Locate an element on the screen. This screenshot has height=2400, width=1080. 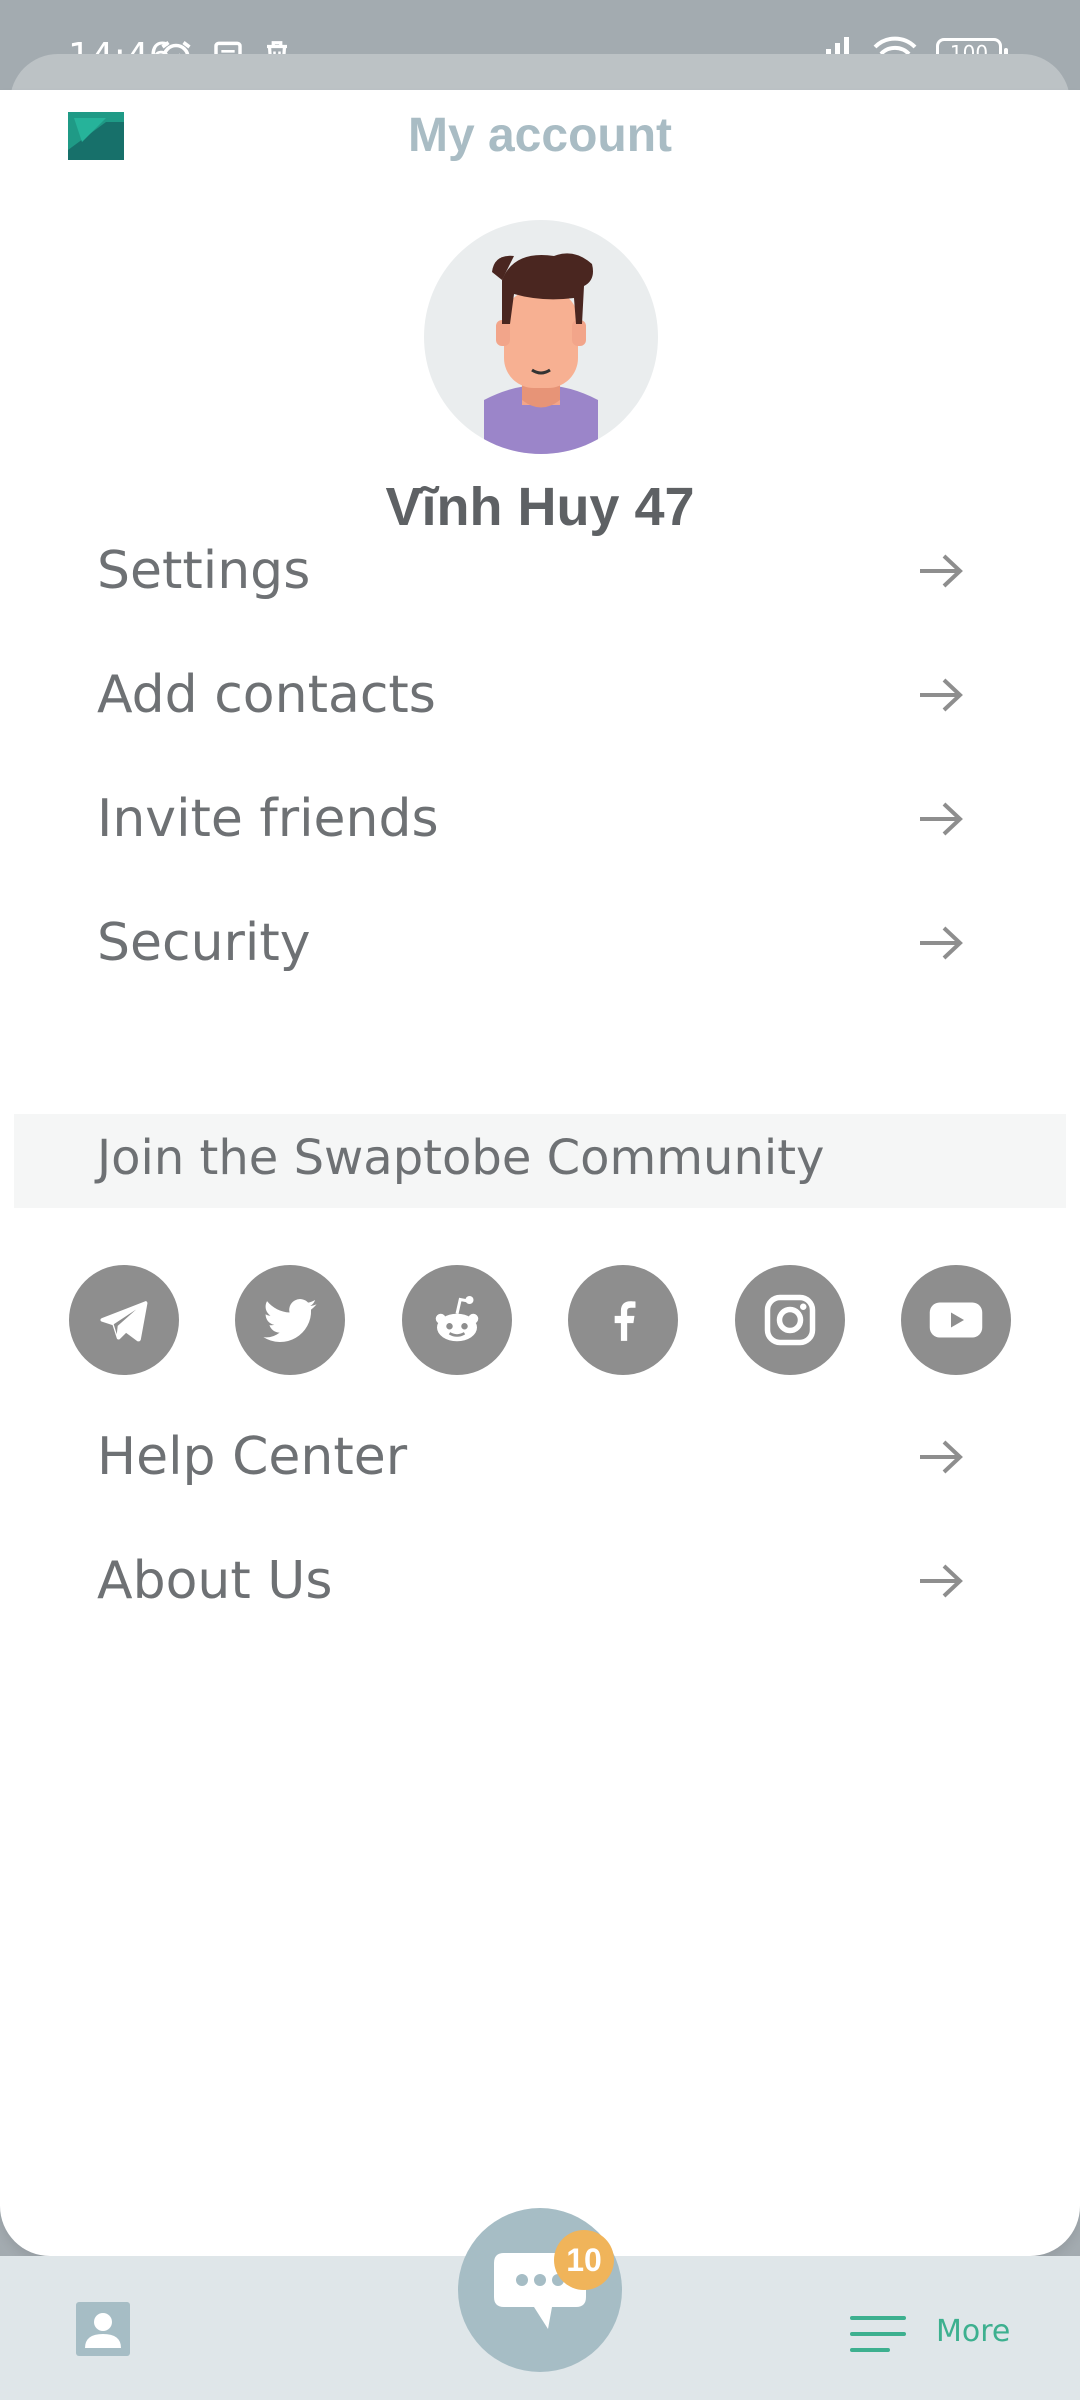
community-section-header: Join the Swaptobe Community is located at coordinates (540, 1161).